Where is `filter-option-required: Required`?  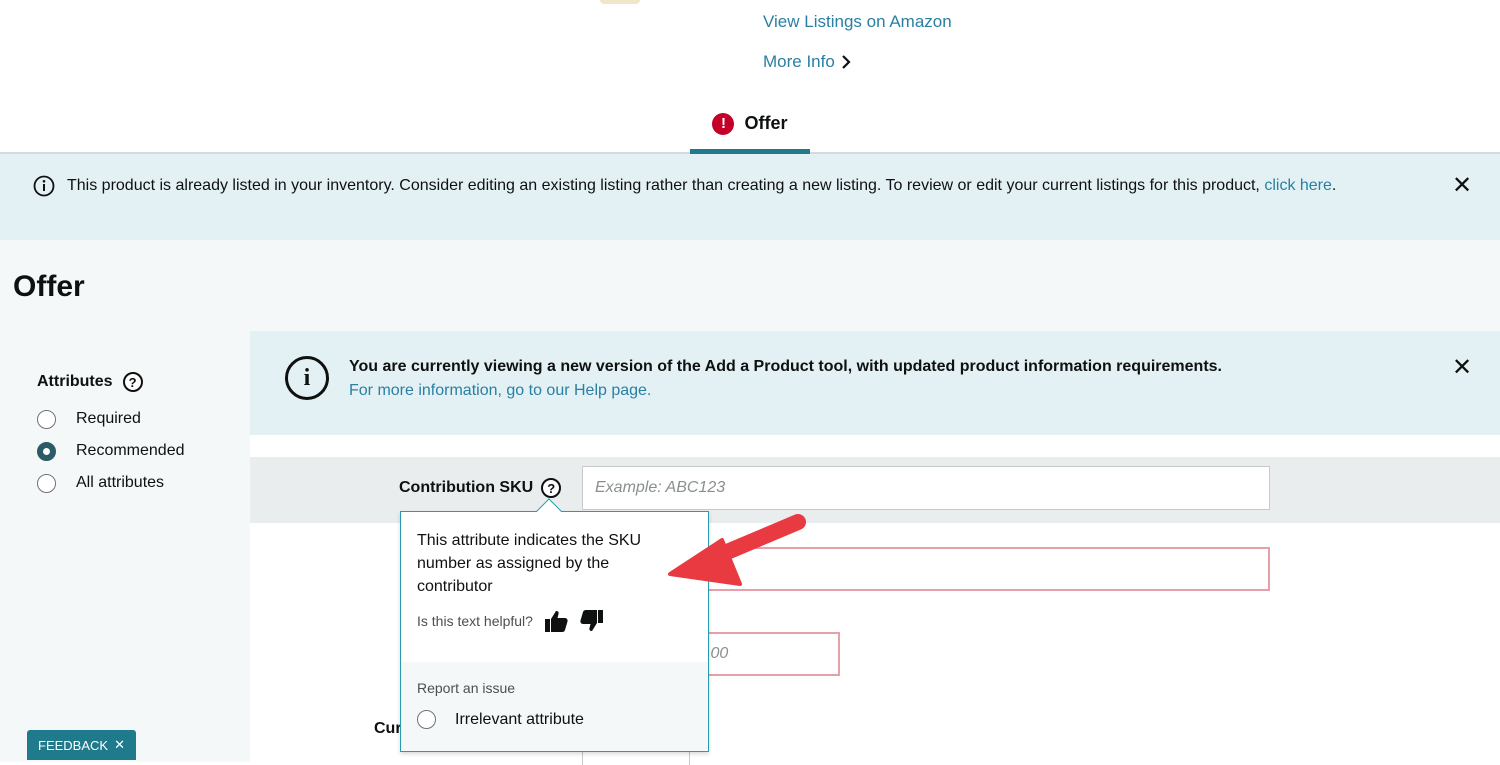
filter-option-required: Required is located at coordinates (111, 419).